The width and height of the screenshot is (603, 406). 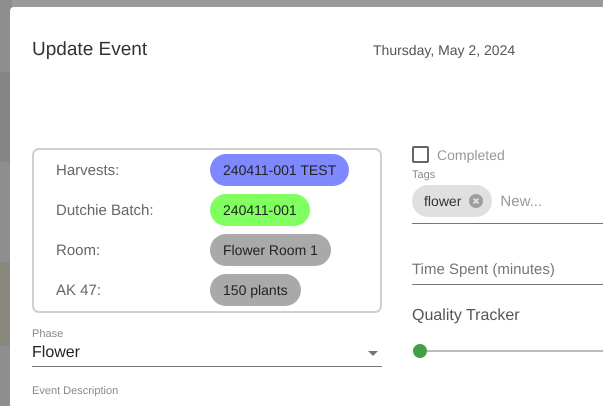 What do you see at coordinates (255, 290) in the screenshot?
I see `info-chip: 150 plants` at bounding box center [255, 290].